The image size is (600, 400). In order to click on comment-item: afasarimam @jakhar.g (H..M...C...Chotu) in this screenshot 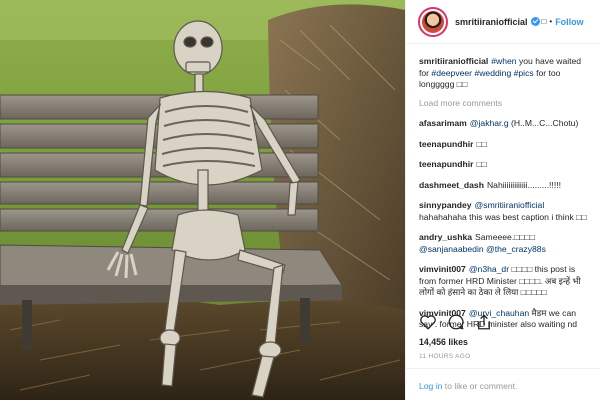, I will do `click(504, 124)`.